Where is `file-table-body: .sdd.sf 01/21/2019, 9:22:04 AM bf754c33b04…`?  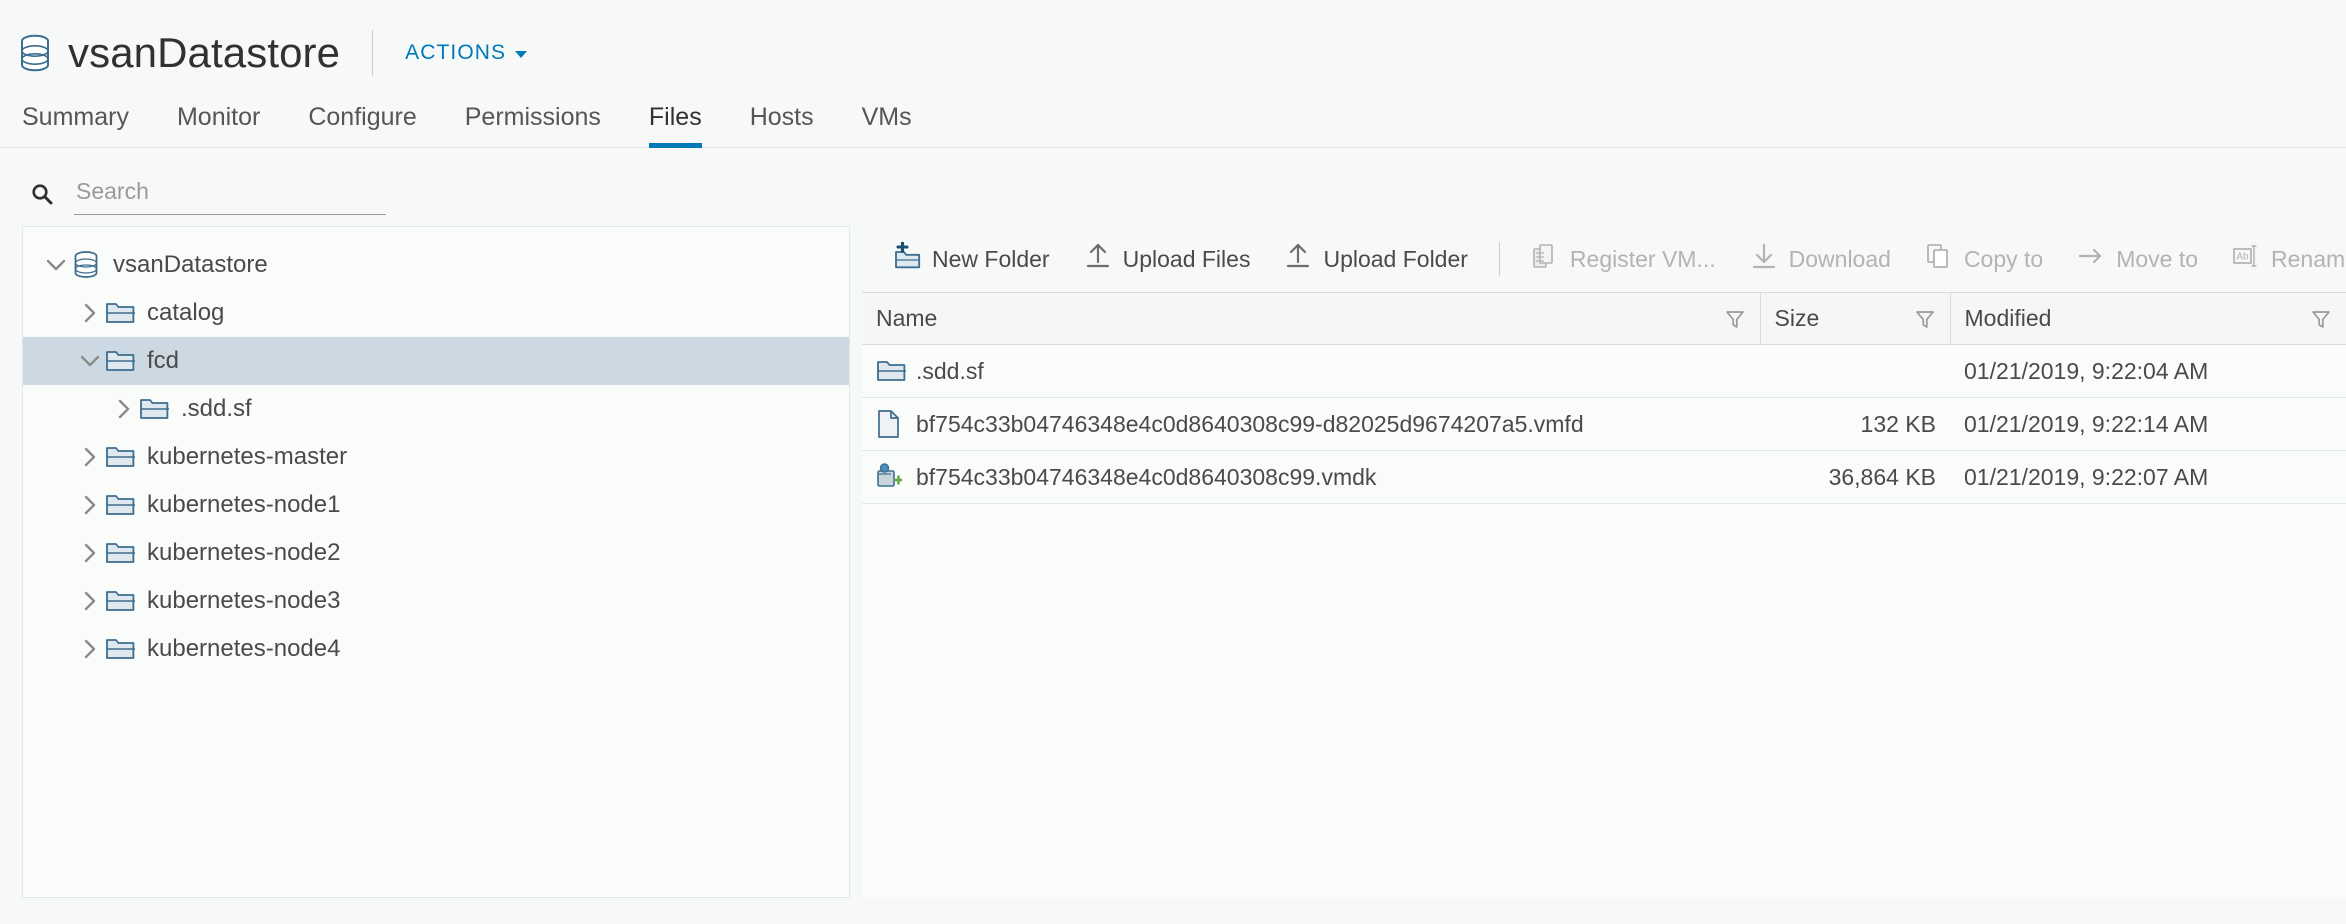
file-table-body: .sdd.sf 01/21/2019, 9:22:04 AM bf754c33b04… is located at coordinates (1604, 424).